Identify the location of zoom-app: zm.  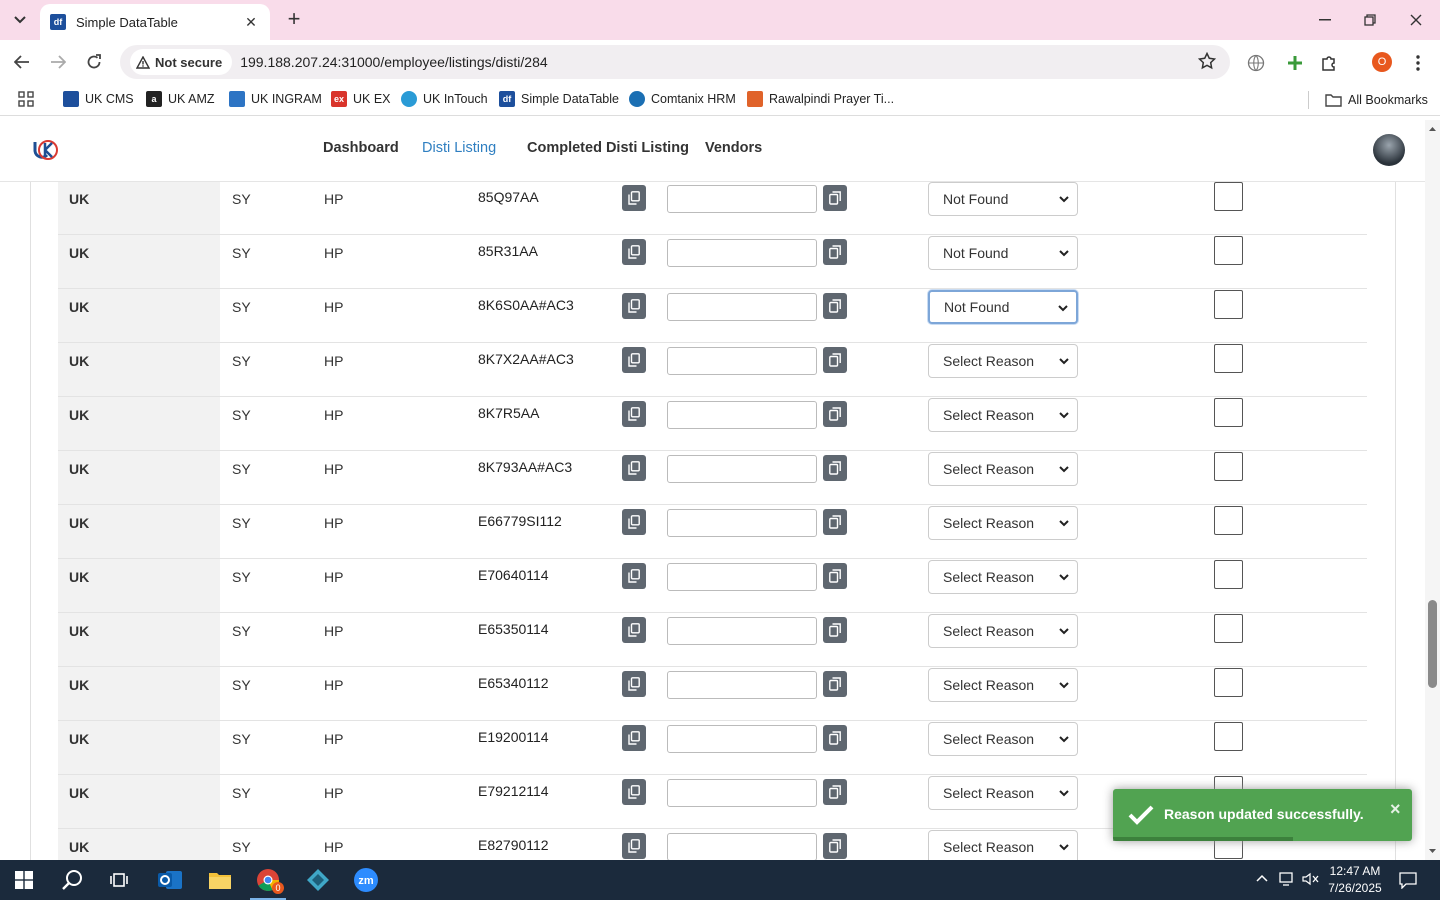
(366, 880).